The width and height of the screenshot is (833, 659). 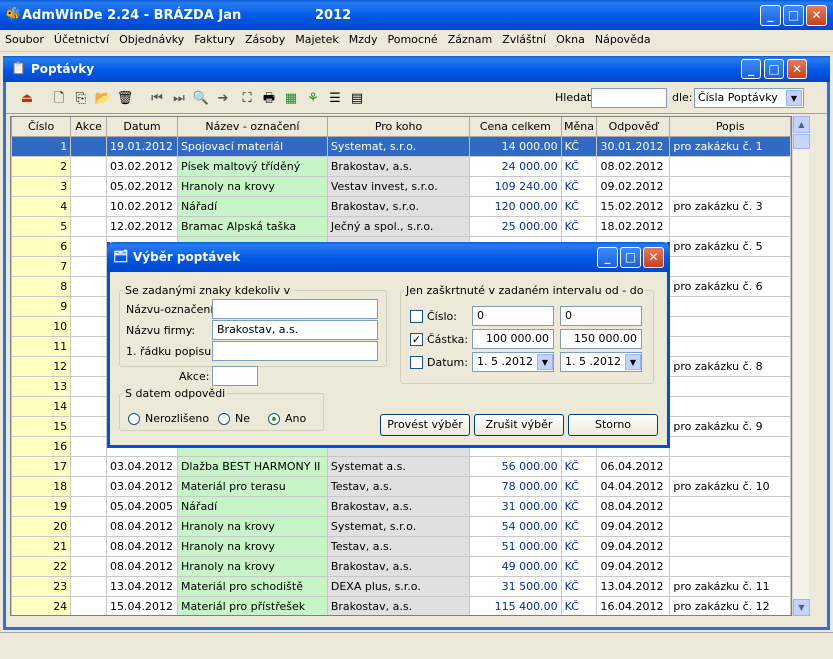 I want to click on select-icon: ⛶, so click(x=247, y=99).